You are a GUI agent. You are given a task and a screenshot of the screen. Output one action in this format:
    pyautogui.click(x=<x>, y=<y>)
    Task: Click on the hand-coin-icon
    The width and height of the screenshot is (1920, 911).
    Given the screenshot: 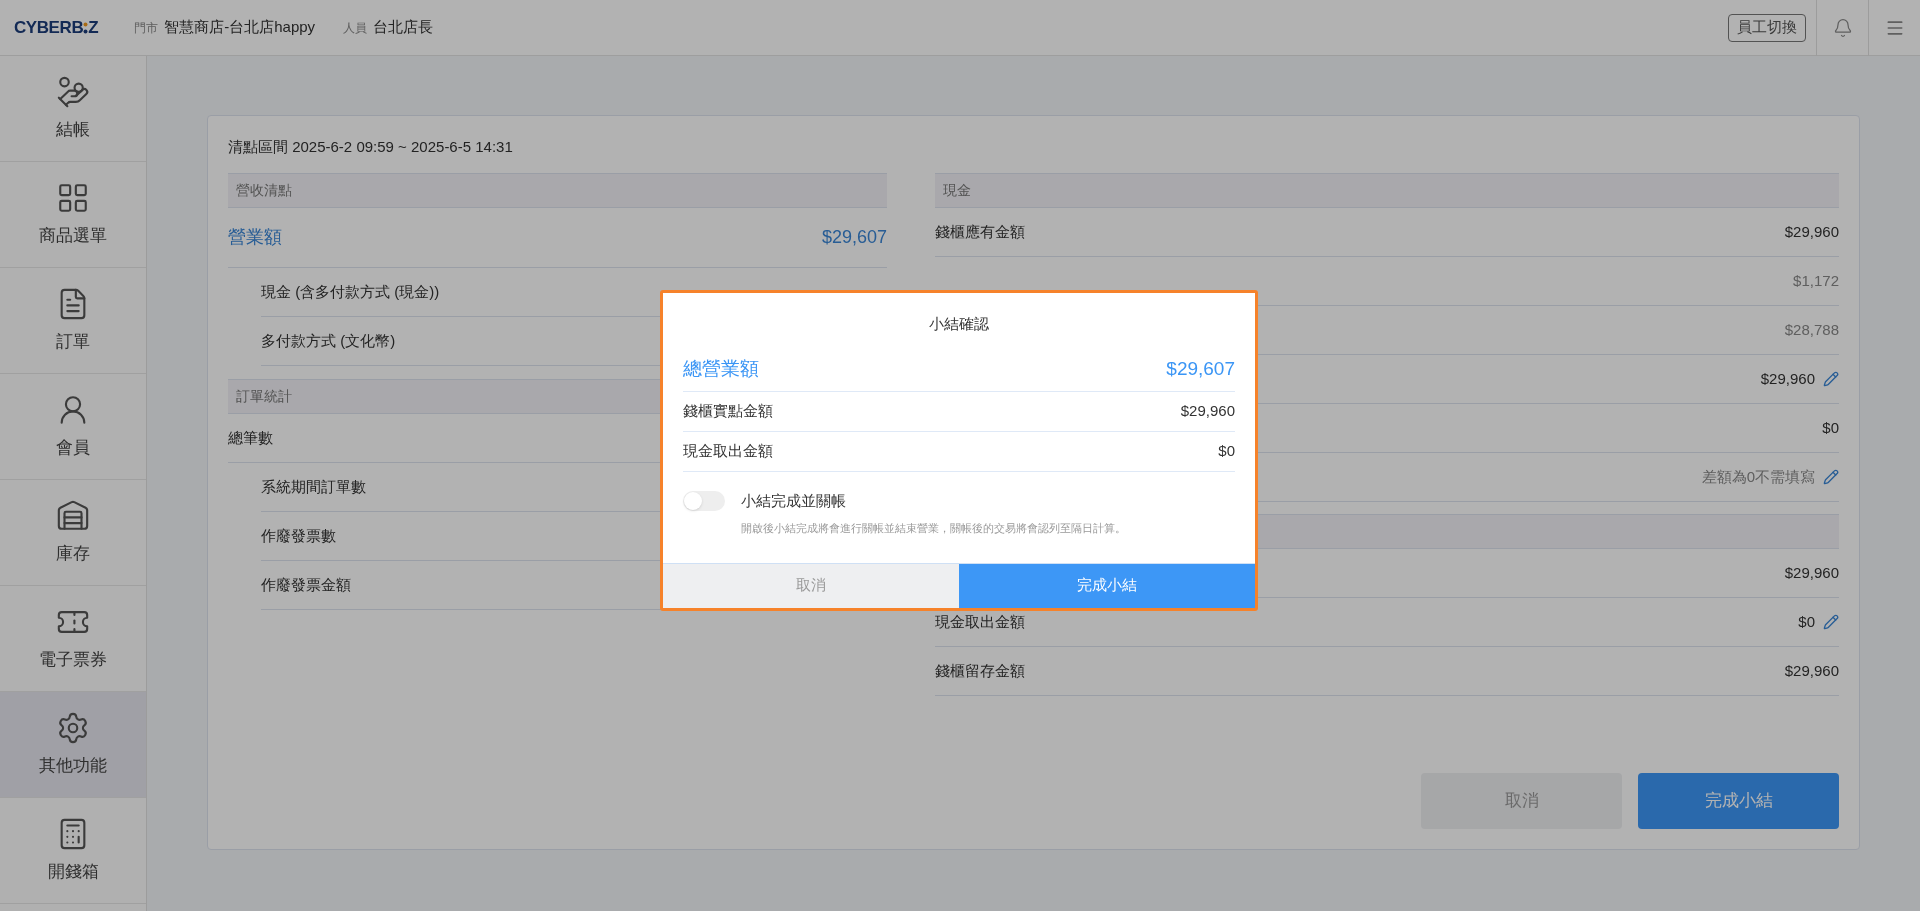 What is the action you would take?
    pyautogui.click(x=73, y=91)
    